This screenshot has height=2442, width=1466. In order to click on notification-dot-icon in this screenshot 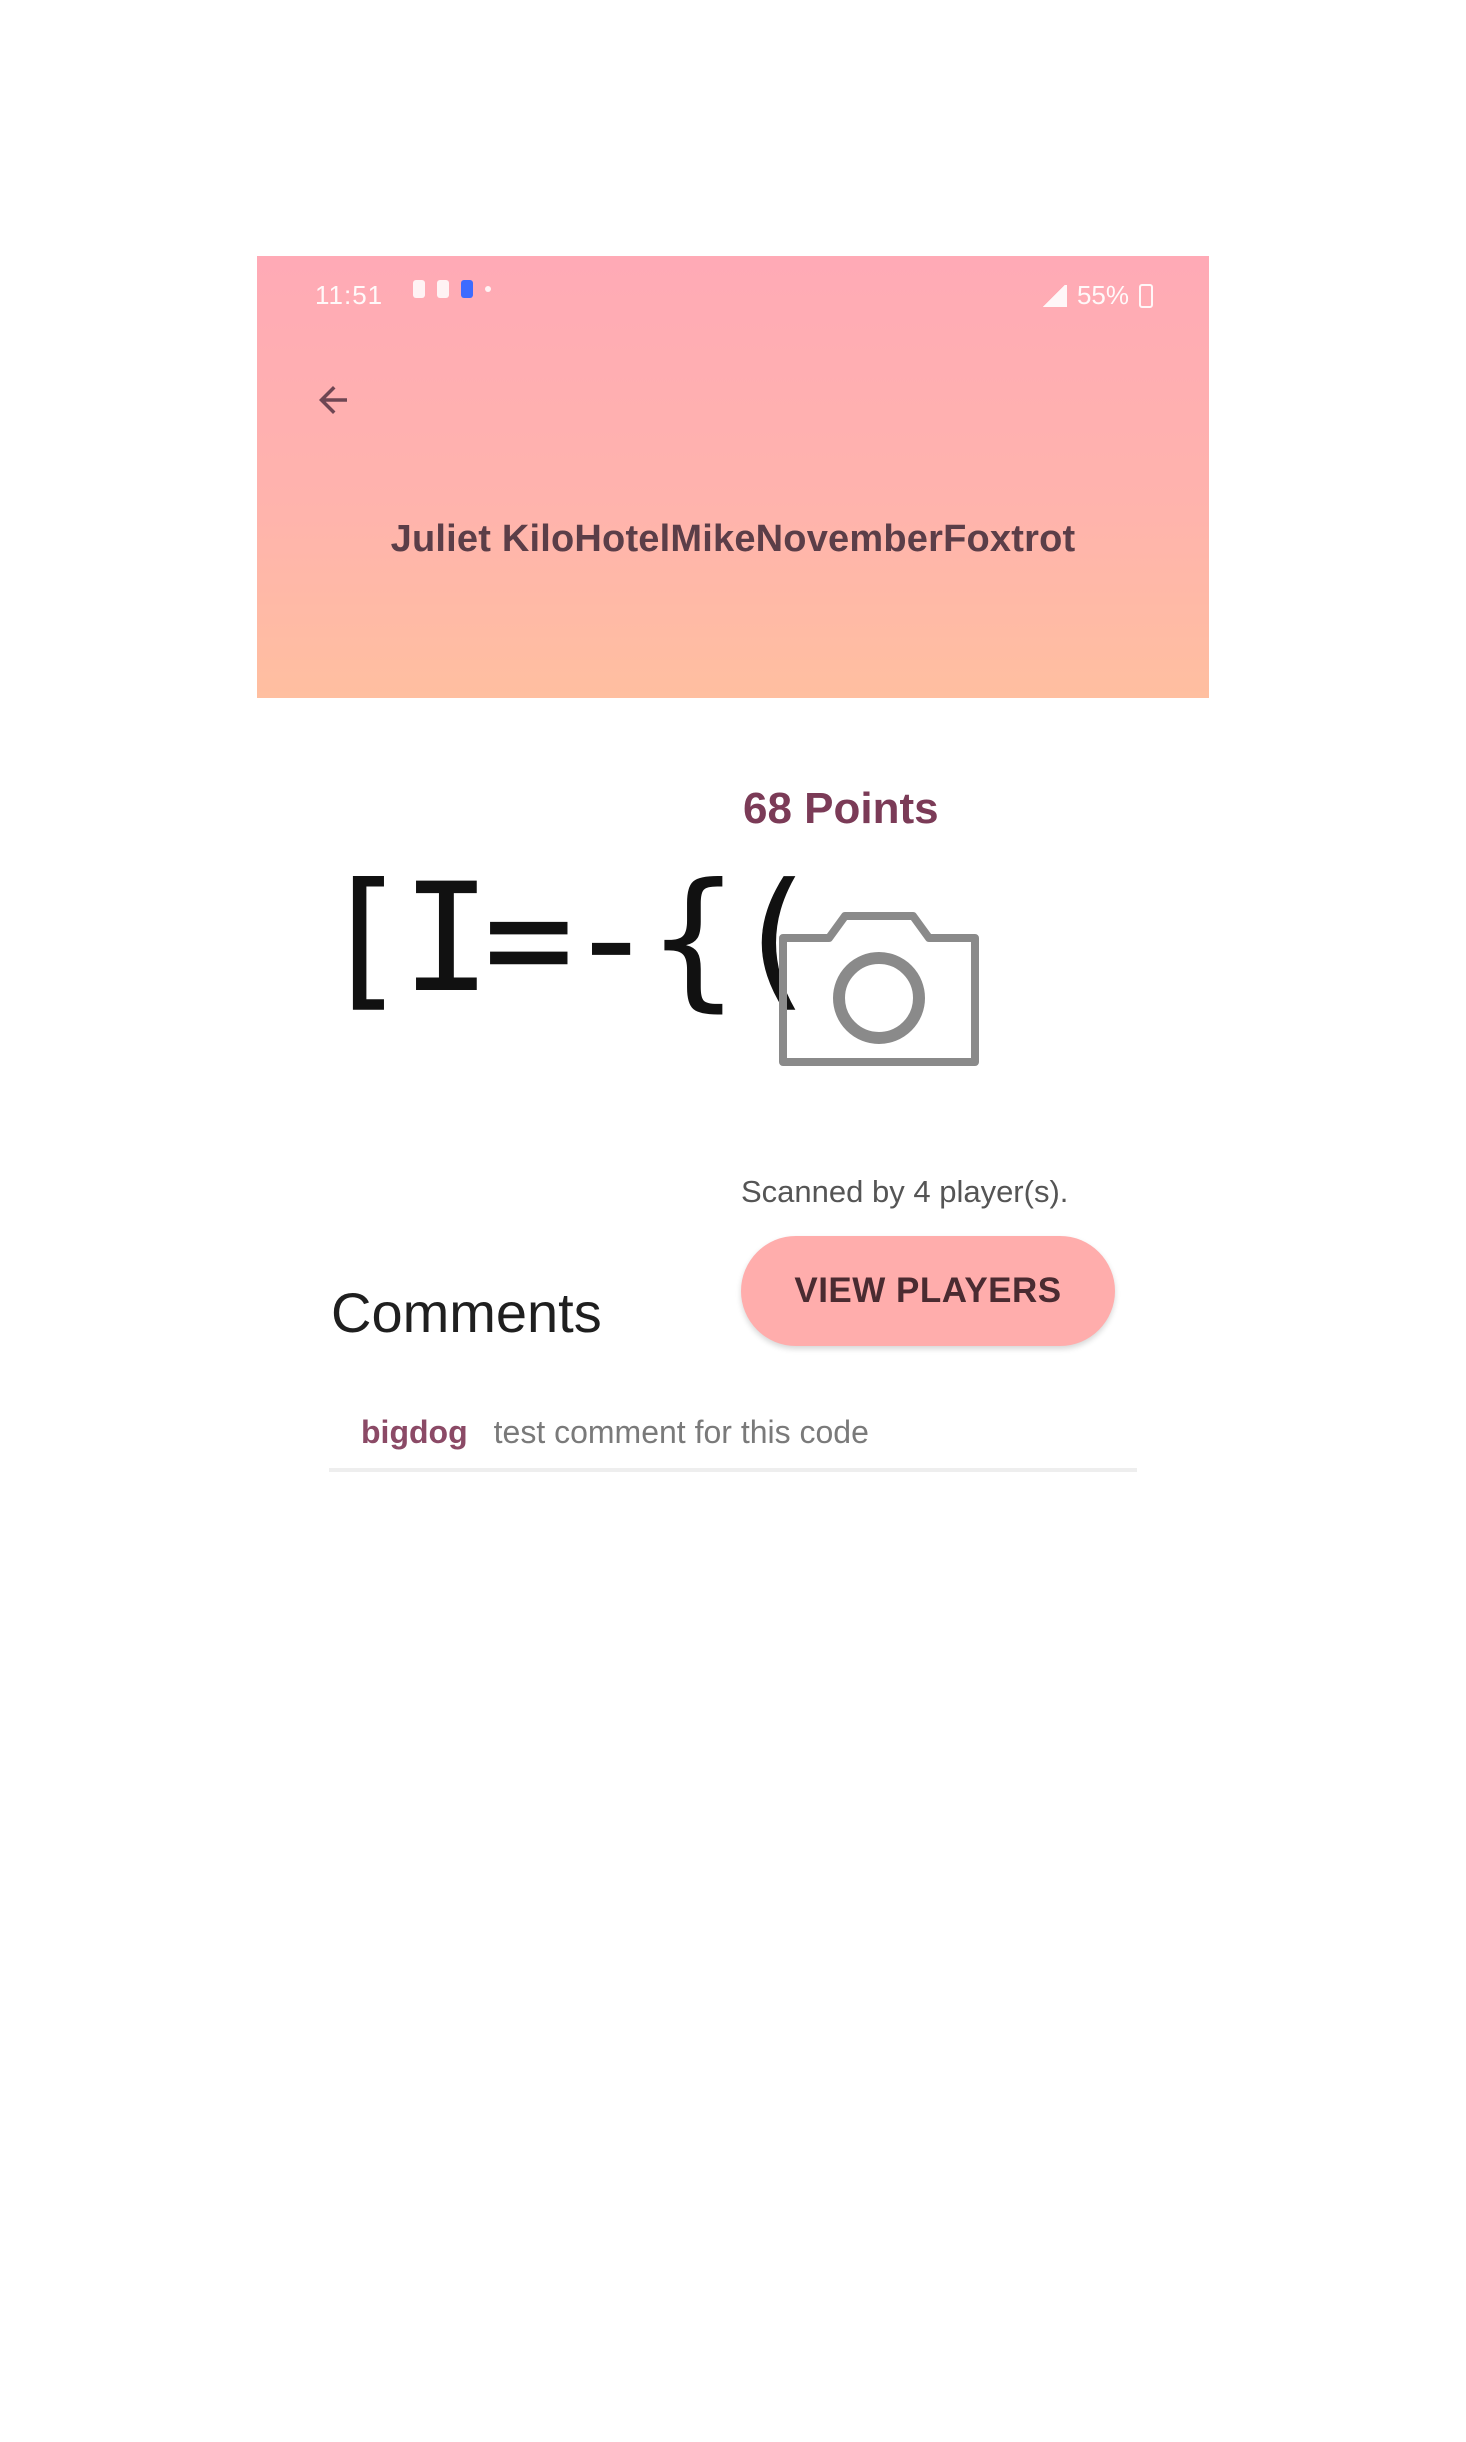, I will do `click(488, 289)`.